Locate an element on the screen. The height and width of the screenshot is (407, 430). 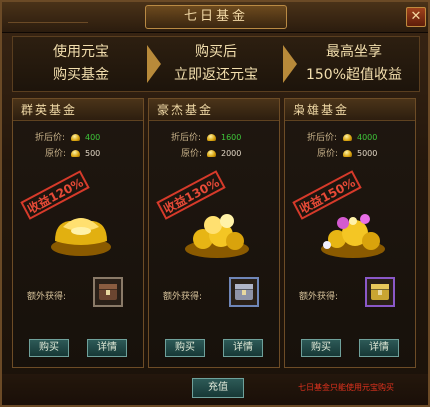
original-price: 500 is located at coordinates (93, 153).